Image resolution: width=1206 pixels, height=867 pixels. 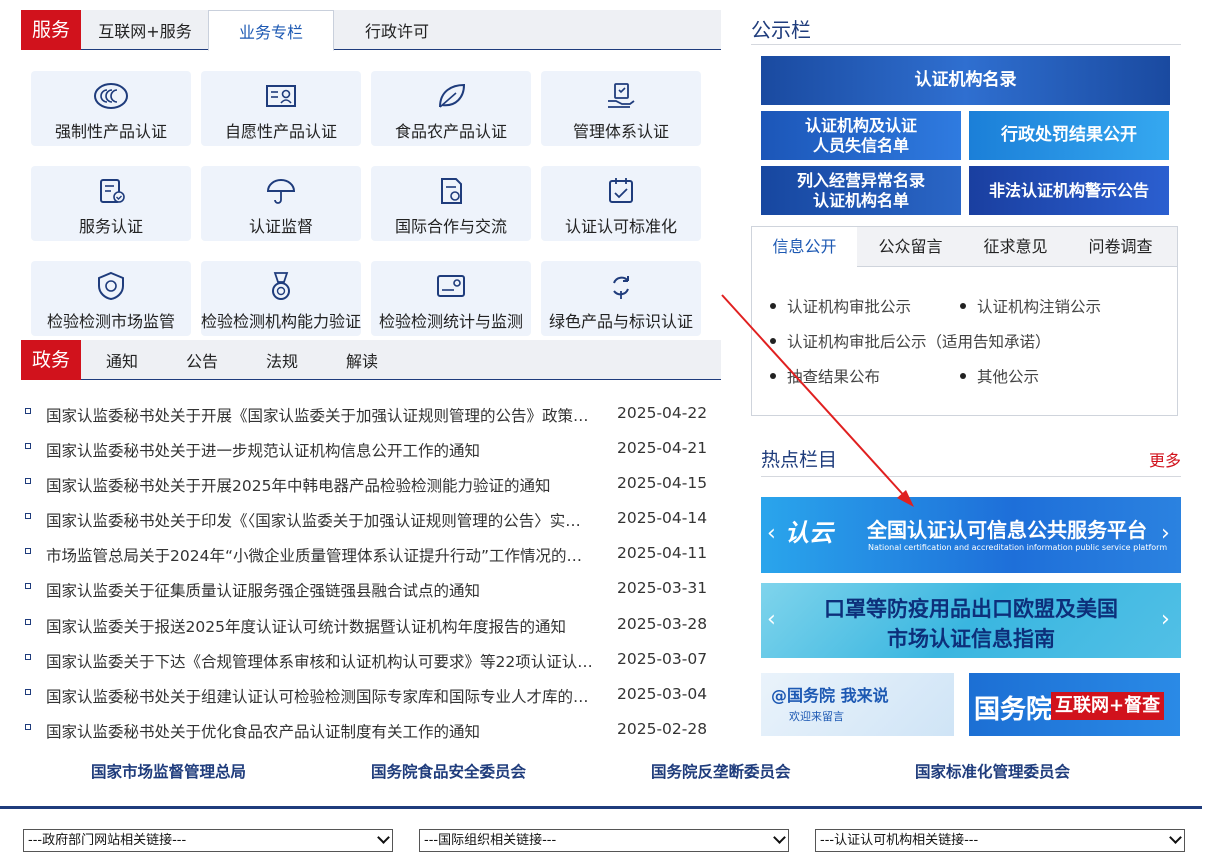 What do you see at coordinates (281, 286) in the screenshot?
I see `medal-icon` at bounding box center [281, 286].